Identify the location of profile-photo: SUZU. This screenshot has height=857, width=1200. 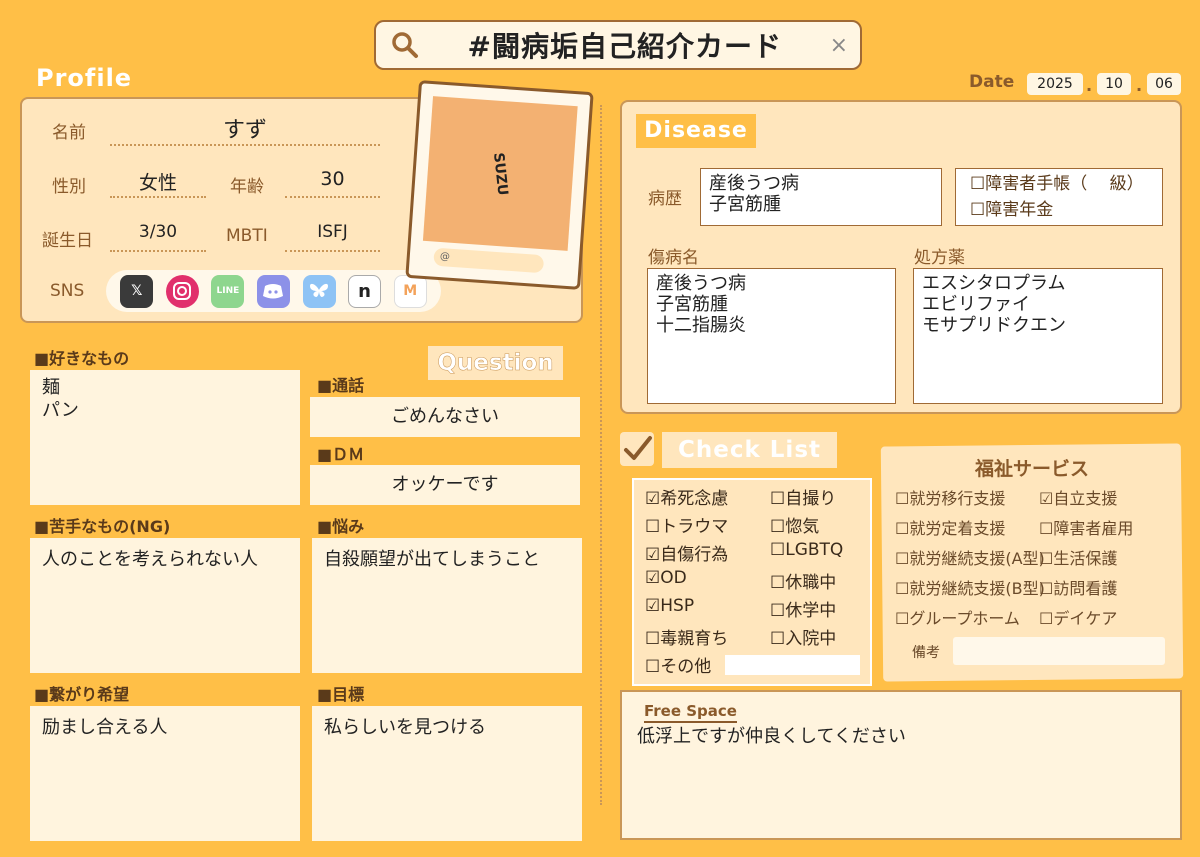
(500, 173).